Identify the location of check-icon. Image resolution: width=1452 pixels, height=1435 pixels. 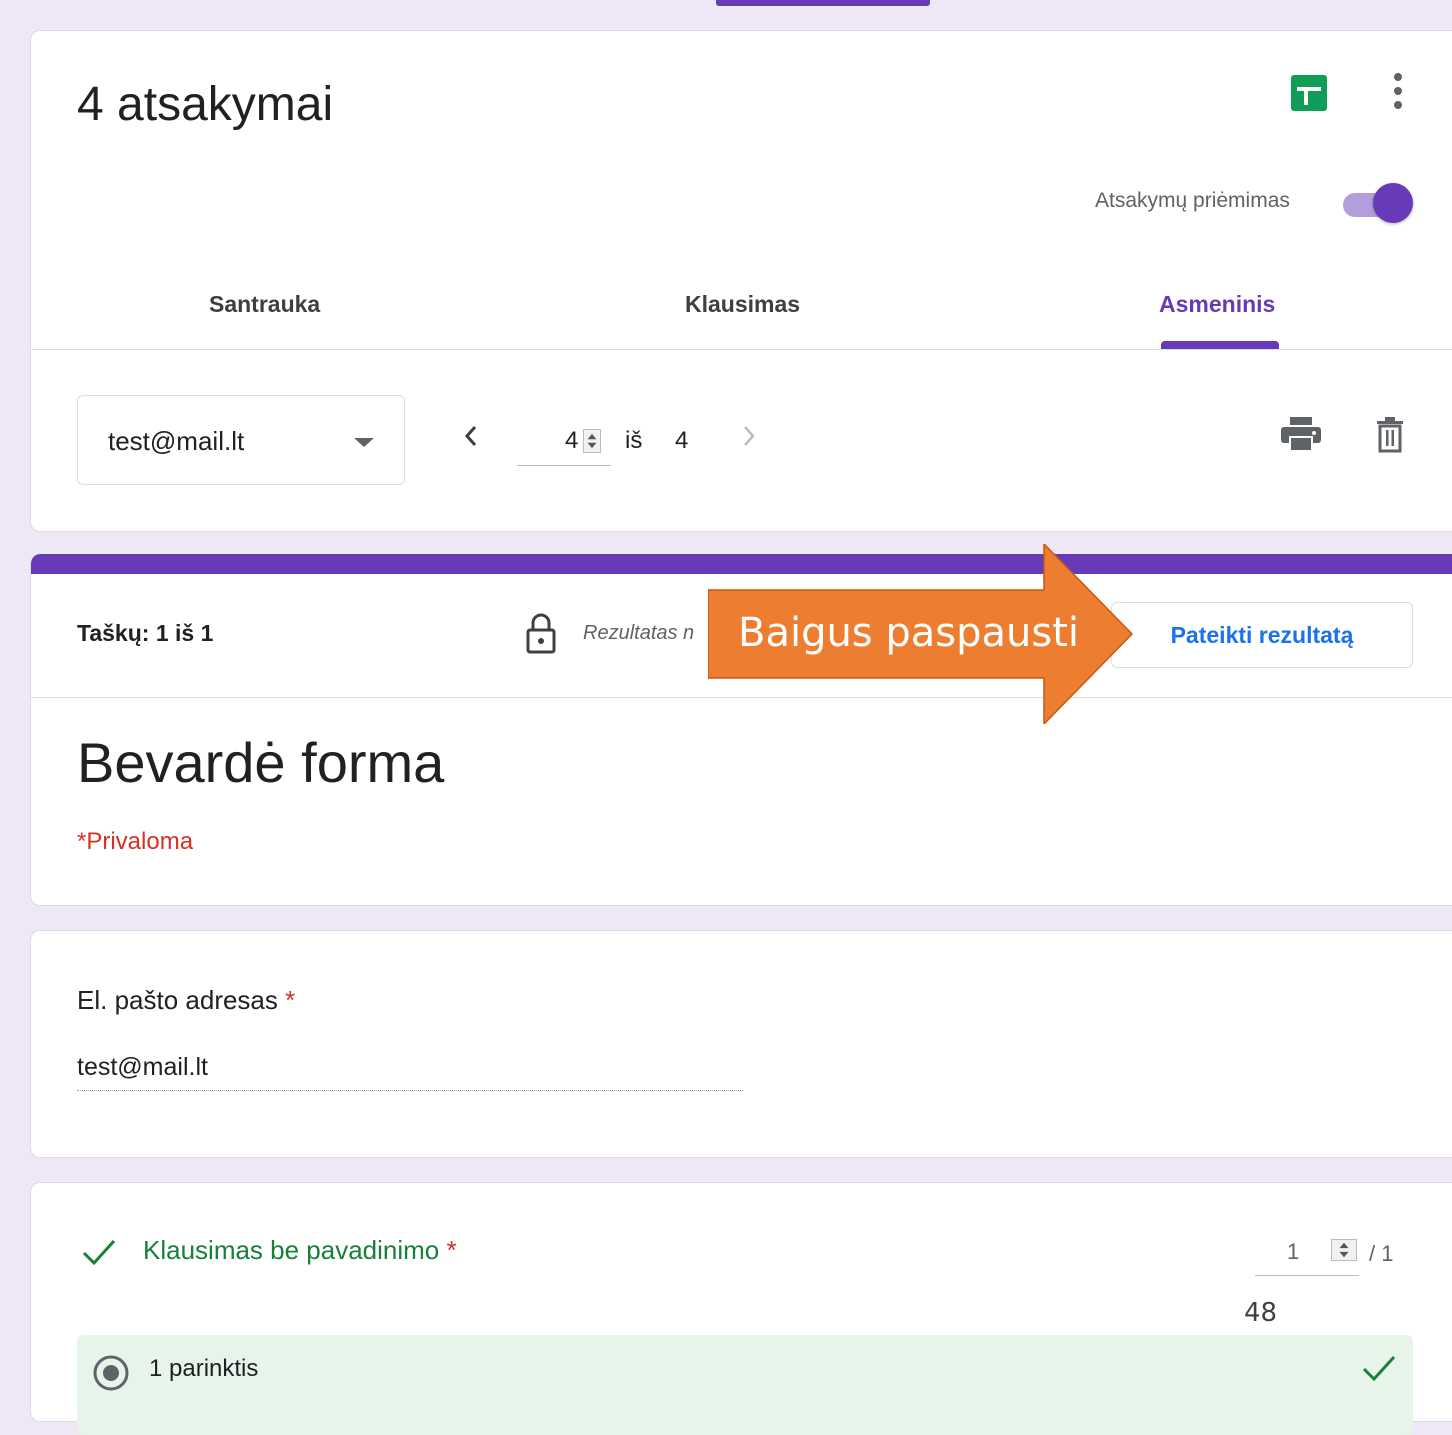
(99, 1252).